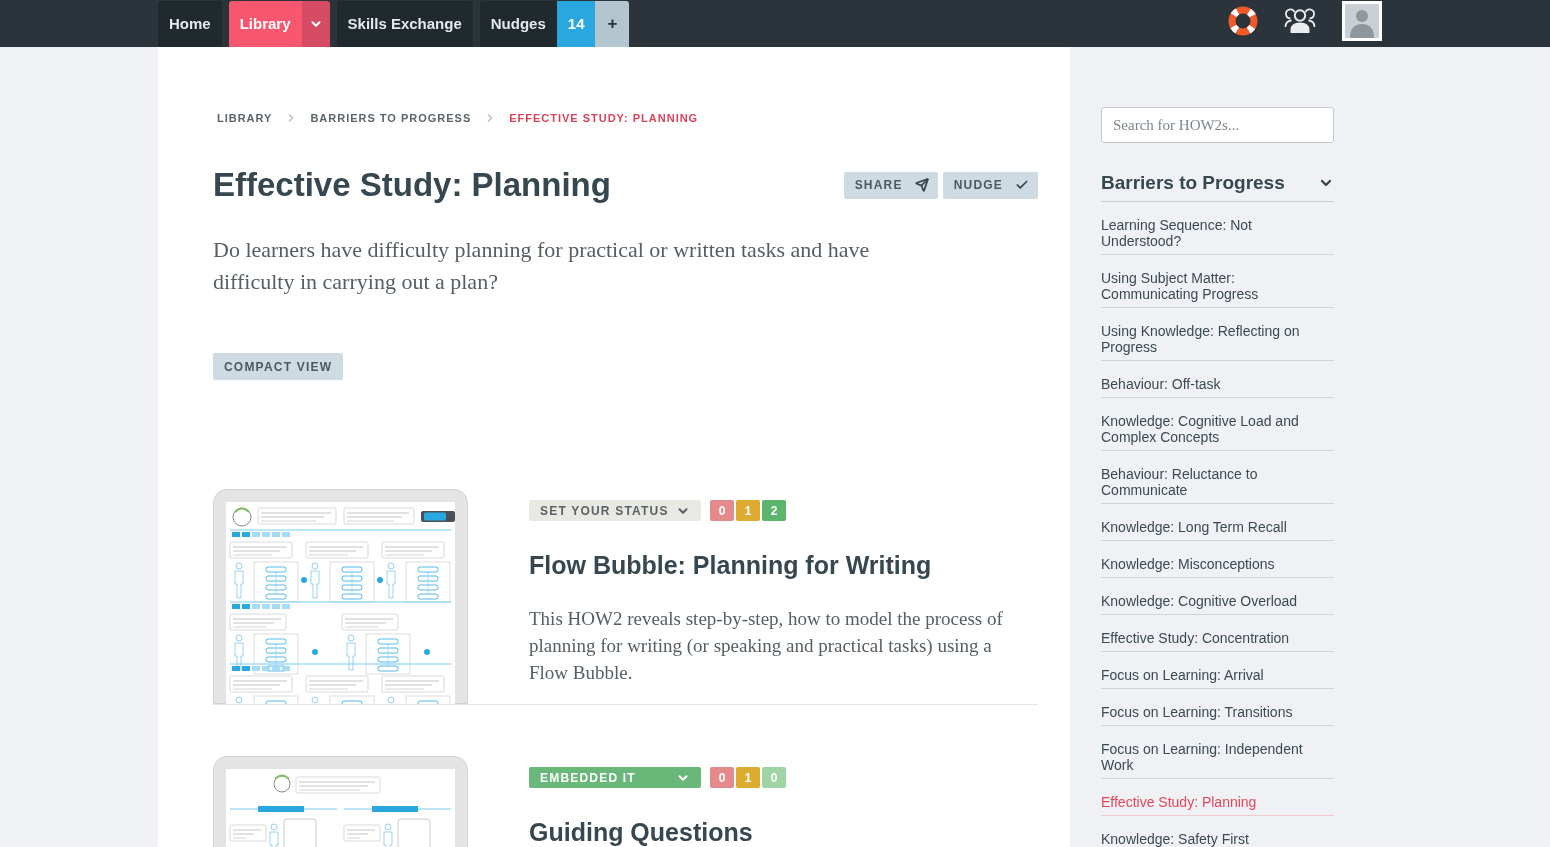  Describe the element at coordinates (615, 510) in the screenshot. I see `status-dropdown: SET YOUR STATUS` at that location.